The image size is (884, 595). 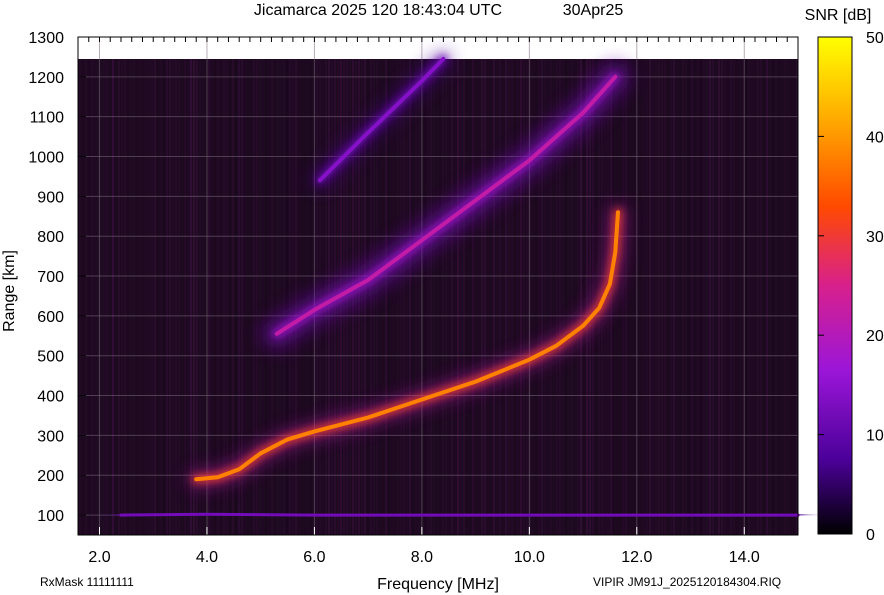 What do you see at coordinates (50, 436) in the screenshot?
I see `y-tick-label: 300` at bounding box center [50, 436].